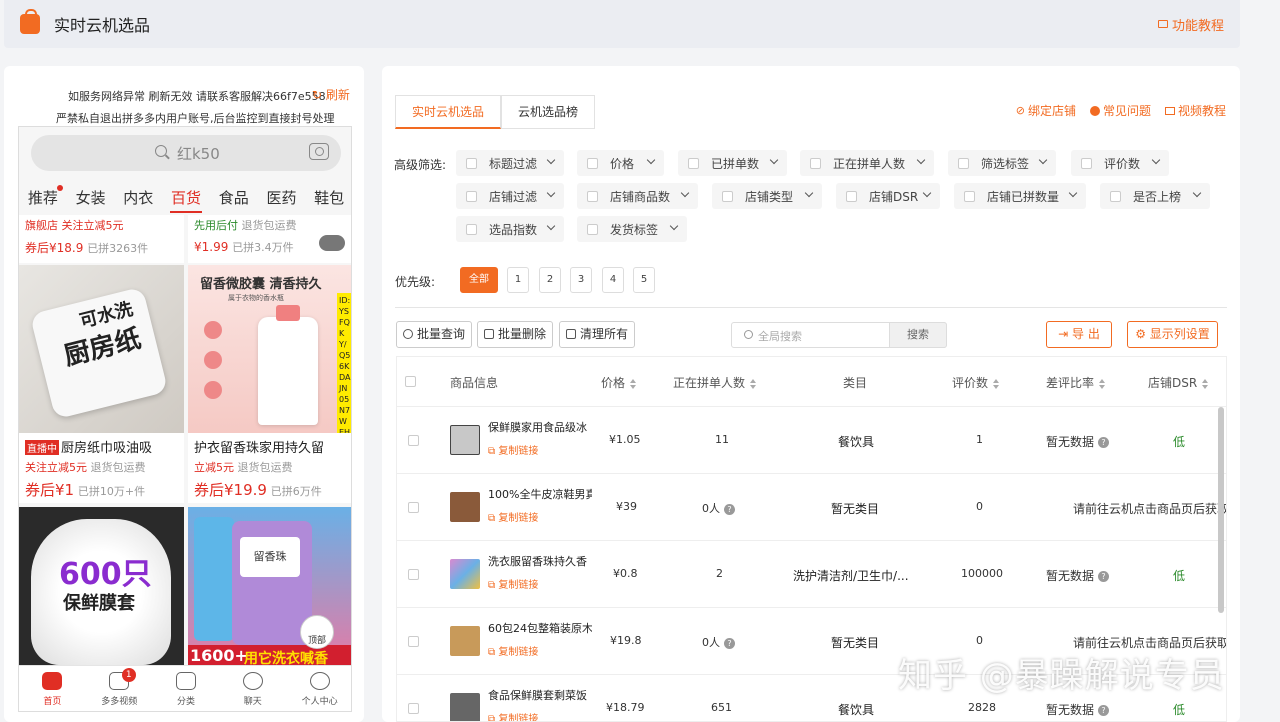 This screenshot has width=1280, height=722. What do you see at coordinates (1155, 196) in the screenshot?
I see `filter-ranked: 是否上榜` at bounding box center [1155, 196].